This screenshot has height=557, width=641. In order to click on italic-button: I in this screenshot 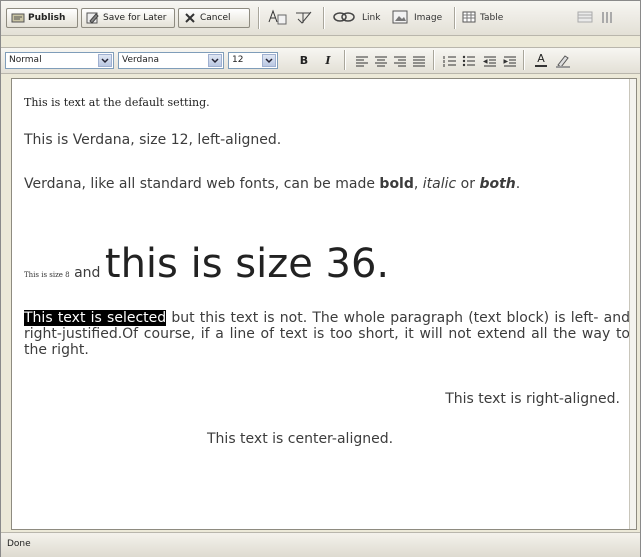, I will do `click(328, 60)`.